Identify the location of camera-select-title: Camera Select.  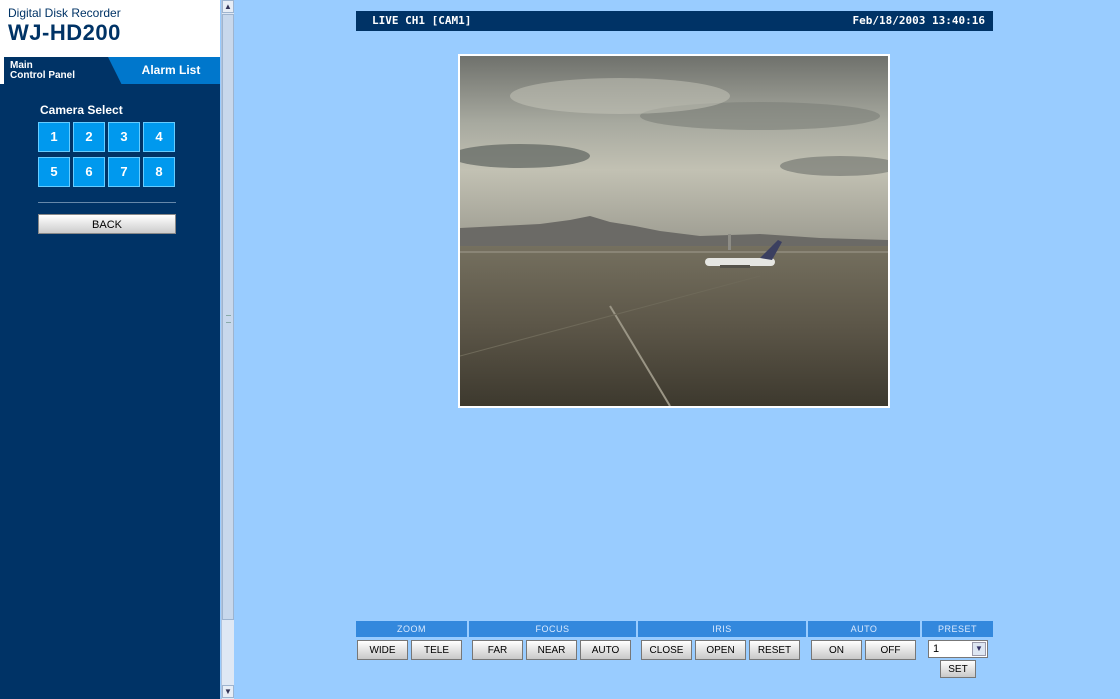
(81, 110).